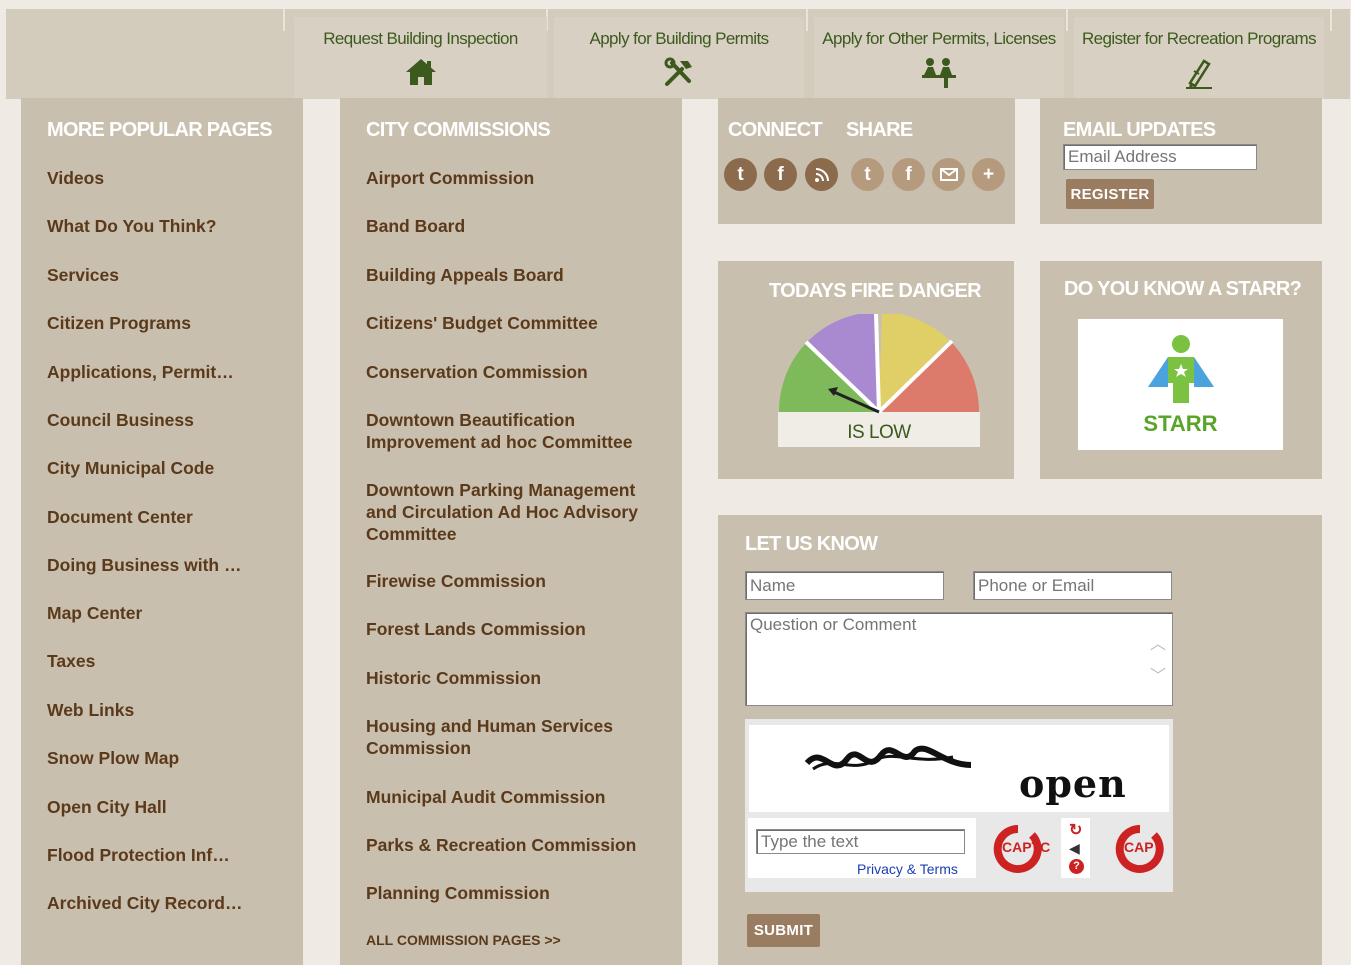  Describe the element at coordinates (458, 130) in the screenshot. I see `commissions-heading: CITY COMMISSIONS` at that location.